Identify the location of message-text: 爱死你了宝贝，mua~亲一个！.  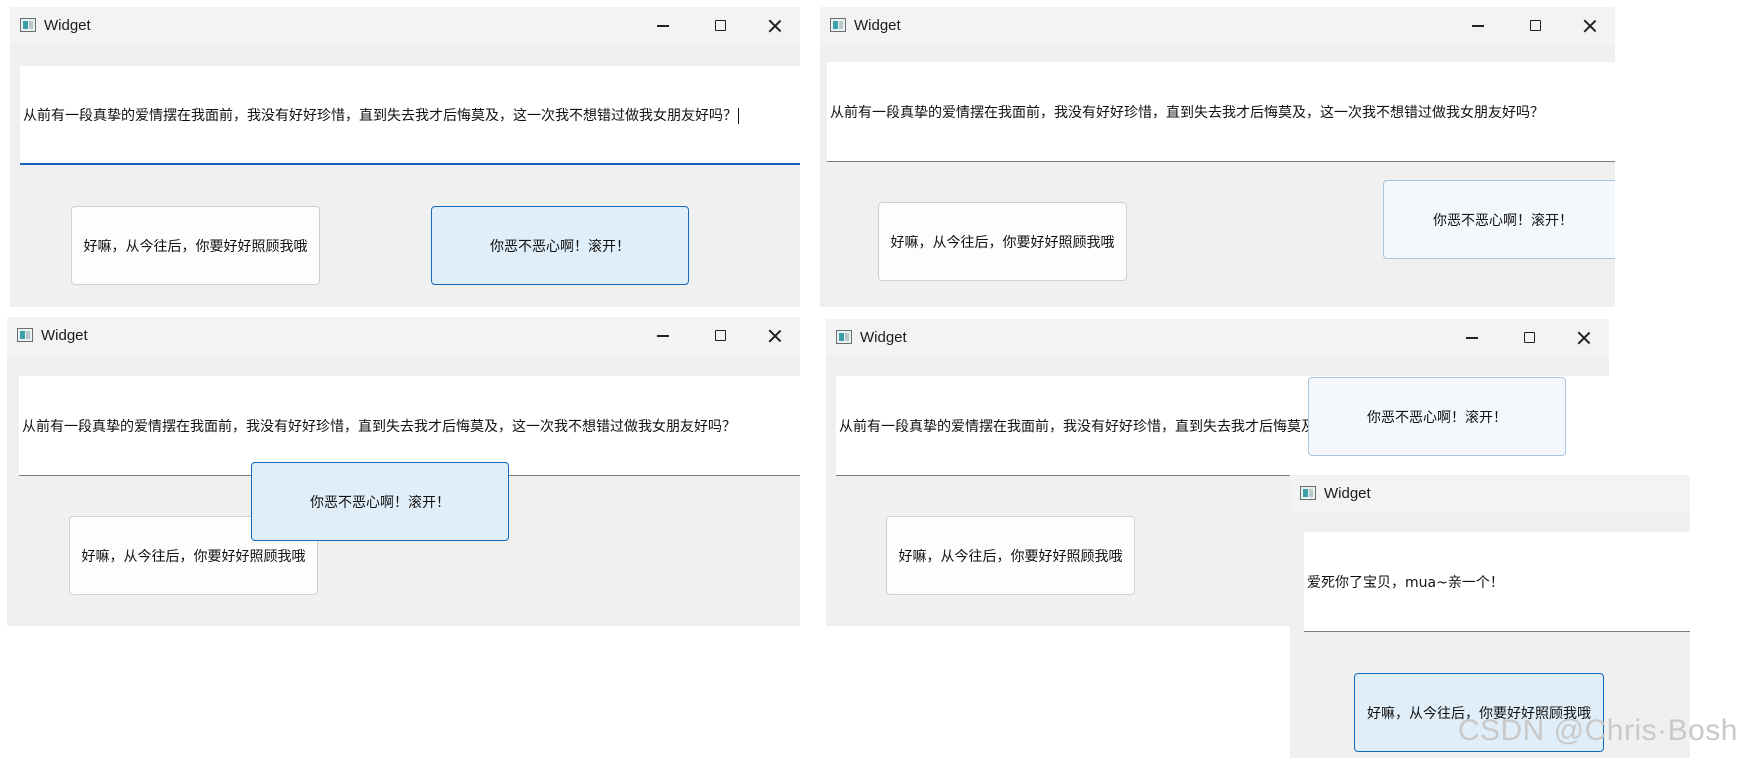
(1405, 582).